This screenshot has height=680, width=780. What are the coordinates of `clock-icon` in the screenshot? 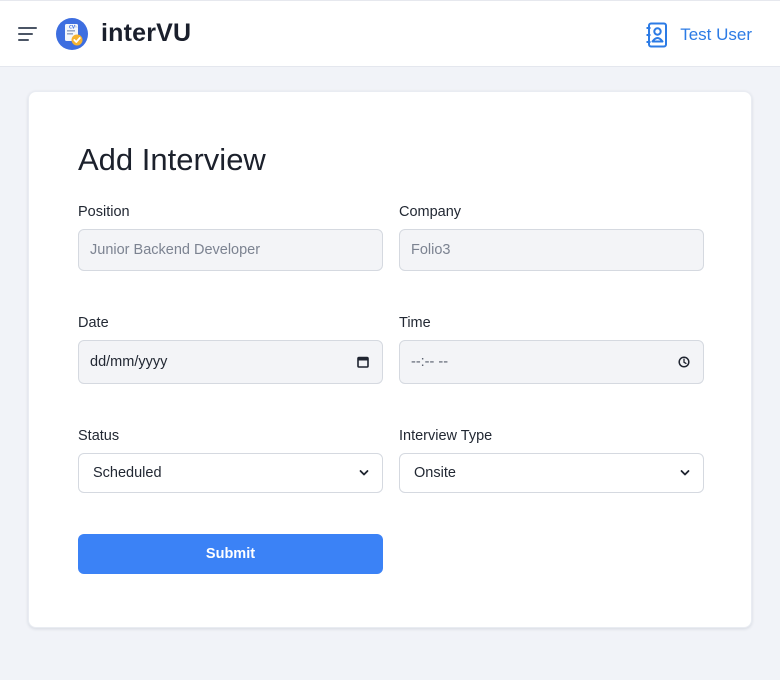 It's located at (684, 362).